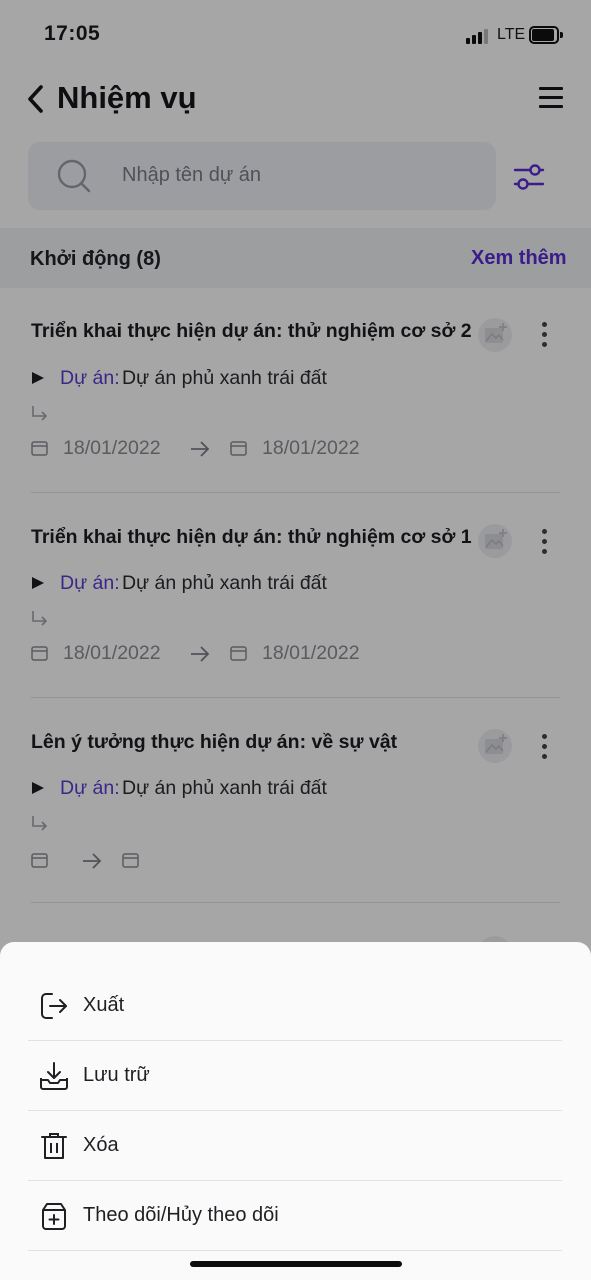  I want to click on archive-label: Lưu trữ, so click(116, 1075).